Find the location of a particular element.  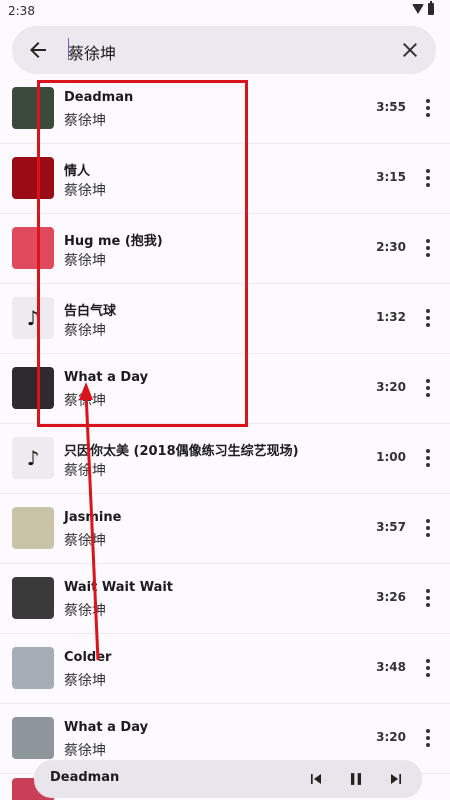

music-note-icon: ♪ is located at coordinates (33, 458).